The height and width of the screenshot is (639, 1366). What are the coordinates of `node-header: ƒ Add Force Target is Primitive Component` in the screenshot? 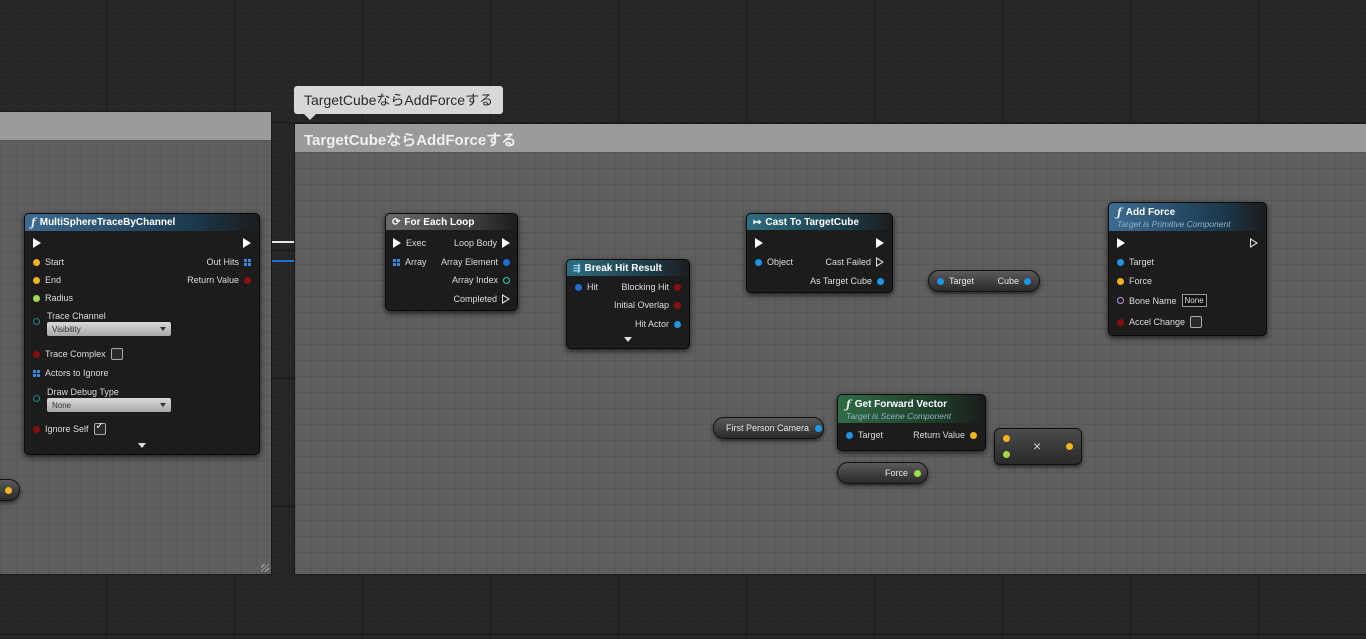 It's located at (1187, 217).